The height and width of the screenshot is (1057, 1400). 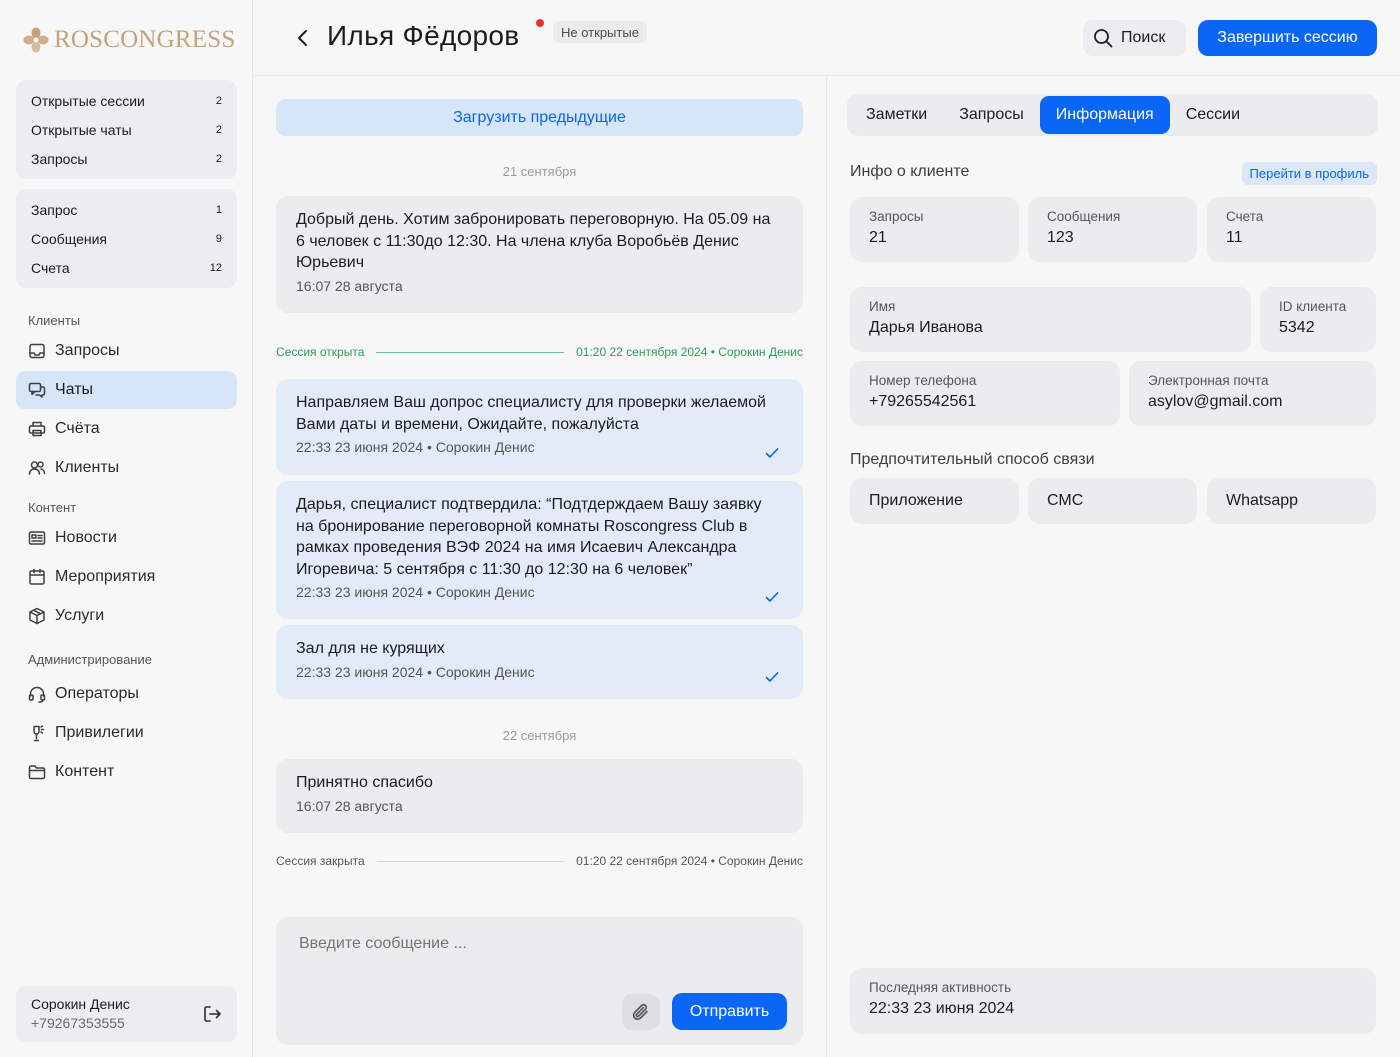 What do you see at coordinates (689, 352) in the screenshot?
I see `session-opened-meta: 01:20 22 сентября 2024 • Сорокин Денис` at bounding box center [689, 352].